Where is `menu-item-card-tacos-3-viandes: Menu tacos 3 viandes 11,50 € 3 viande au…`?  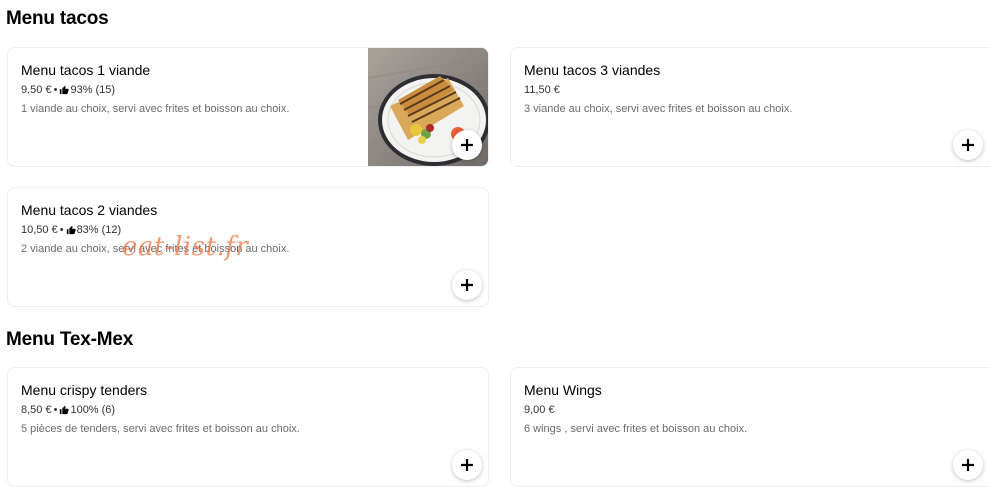 menu-item-card-tacos-3-viandes: Menu tacos 3 viandes 11,50 € 3 viande au… is located at coordinates (749, 107).